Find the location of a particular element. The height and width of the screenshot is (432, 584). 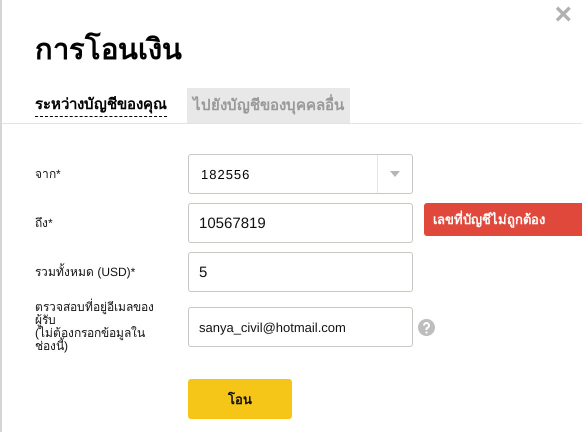

field-note: (ไม่ต้องกรอกข้อมูลในช่องนี้) is located at coordinates (90, 340).